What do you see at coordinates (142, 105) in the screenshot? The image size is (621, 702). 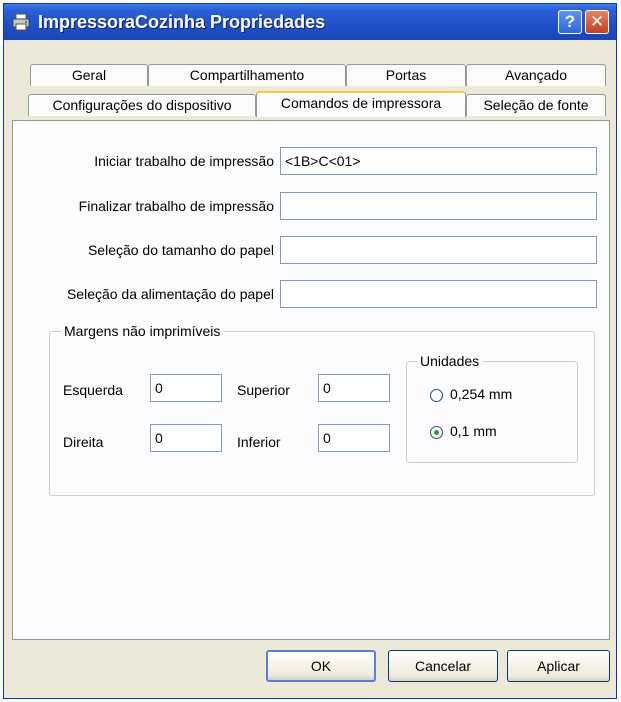 I see `tab-configuracoes-dispositivo: Configurações do dispositivo` at bounding box center [142, 105].